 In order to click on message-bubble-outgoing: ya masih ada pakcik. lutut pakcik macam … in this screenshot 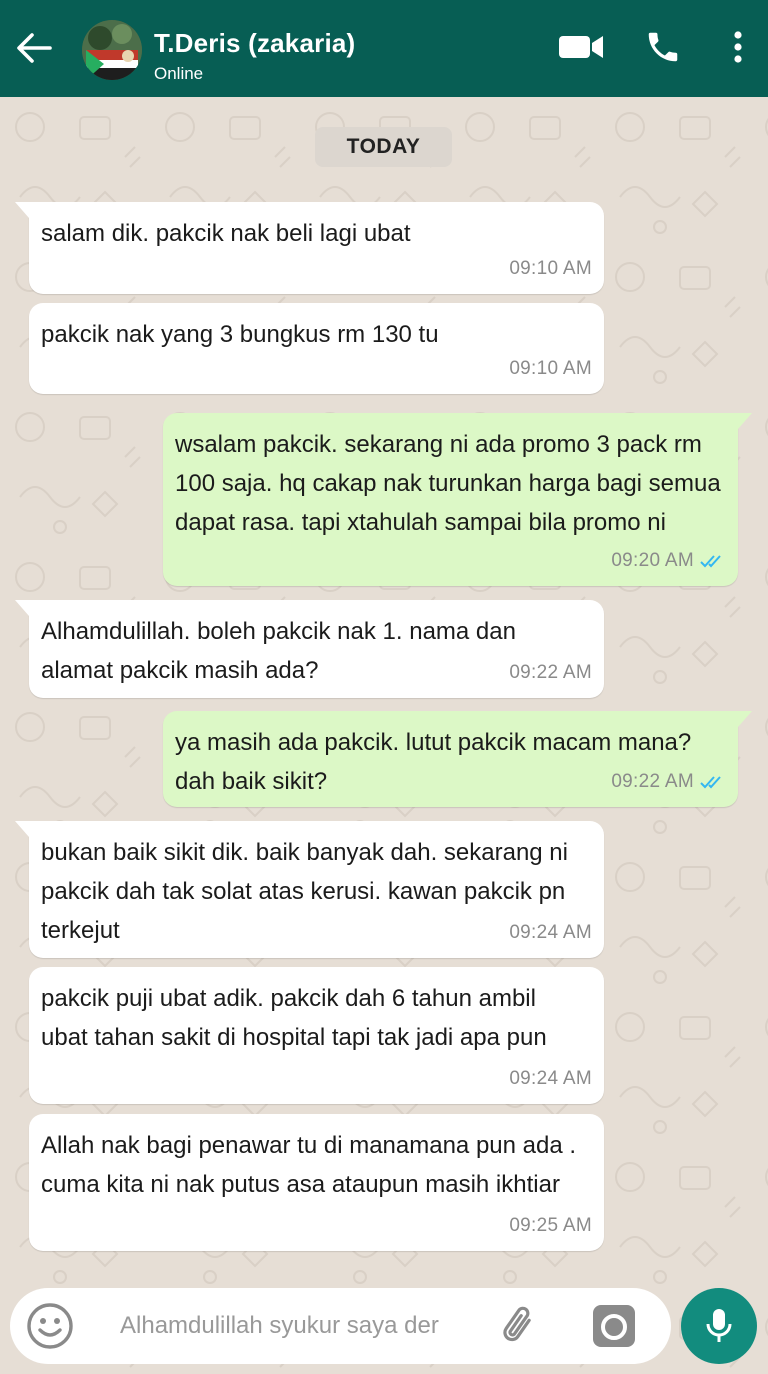, I will do `click(457, 759)`.